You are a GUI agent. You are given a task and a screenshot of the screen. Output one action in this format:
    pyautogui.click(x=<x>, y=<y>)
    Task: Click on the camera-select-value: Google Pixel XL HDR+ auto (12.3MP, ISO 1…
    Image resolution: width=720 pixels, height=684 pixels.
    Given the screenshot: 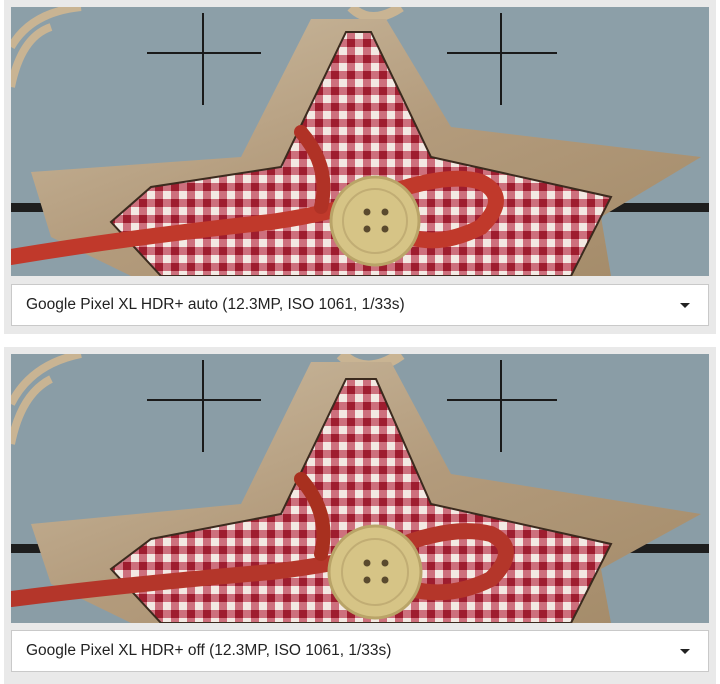 What is the action you would take?
    pyautogui.click(x=215, y=304)
    